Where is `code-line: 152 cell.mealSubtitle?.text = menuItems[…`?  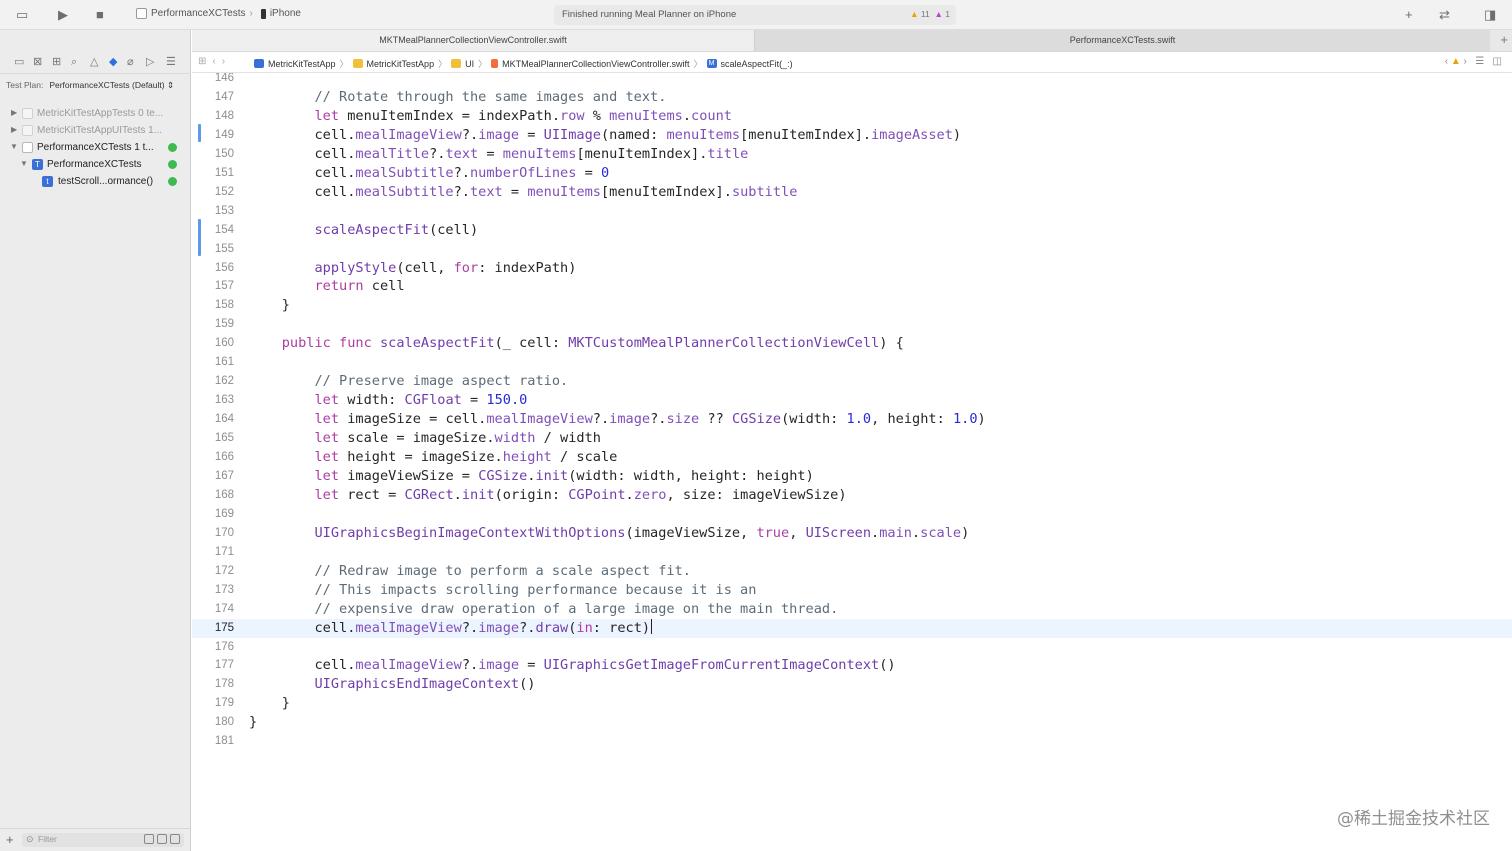
code-line: 152 cell.mealSubtitle?.text = menuItems[… is located at coordinates (852, 192).